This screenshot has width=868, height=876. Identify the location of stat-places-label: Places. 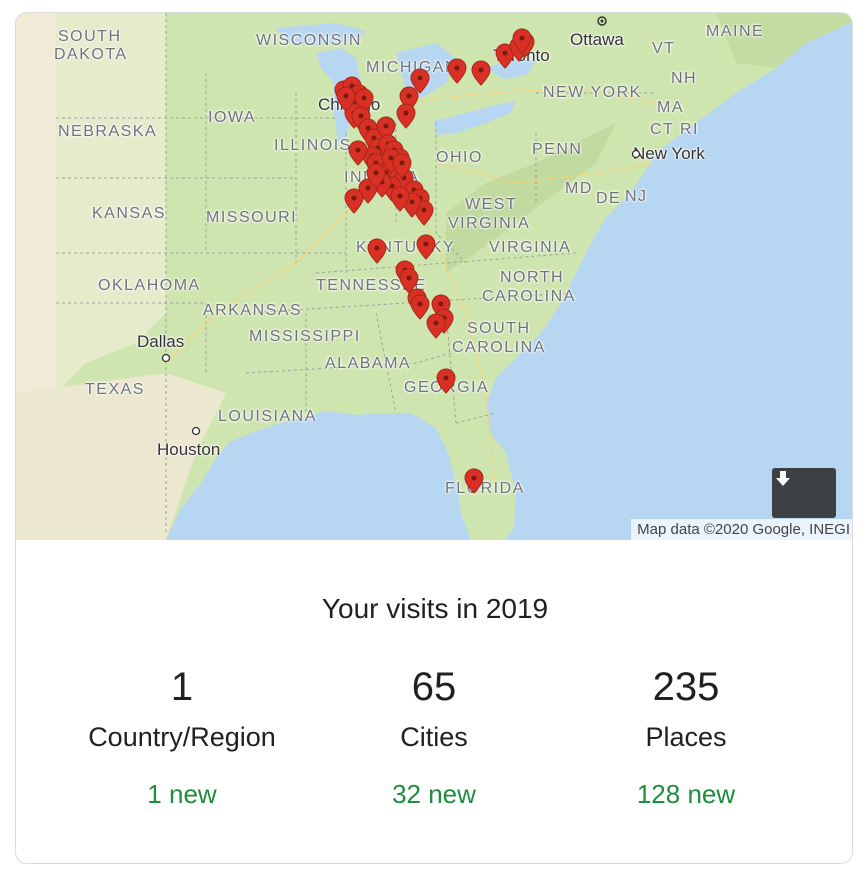
(686, 737).